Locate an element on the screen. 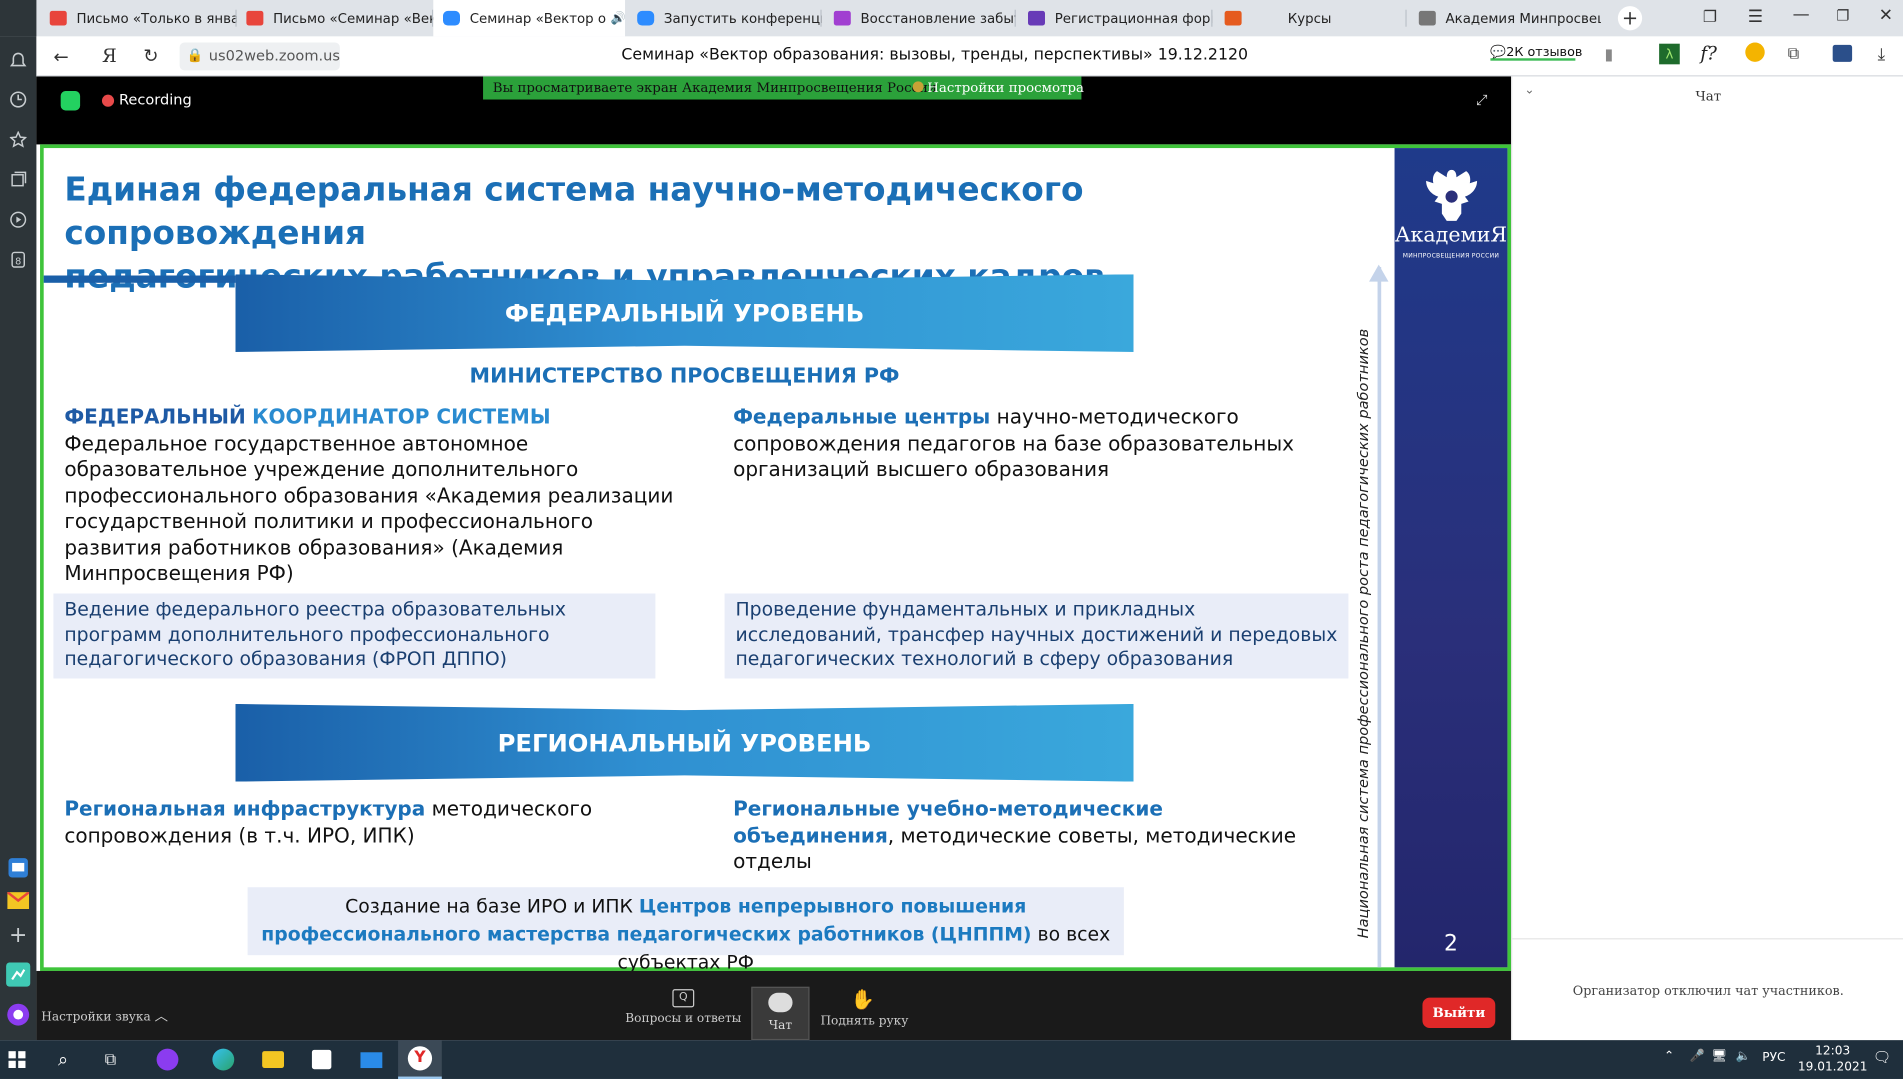 This screenshot has height=1079, width=1903. raise-hand-button: ✋ Поднять руку is located at coordinates (864, 1008).